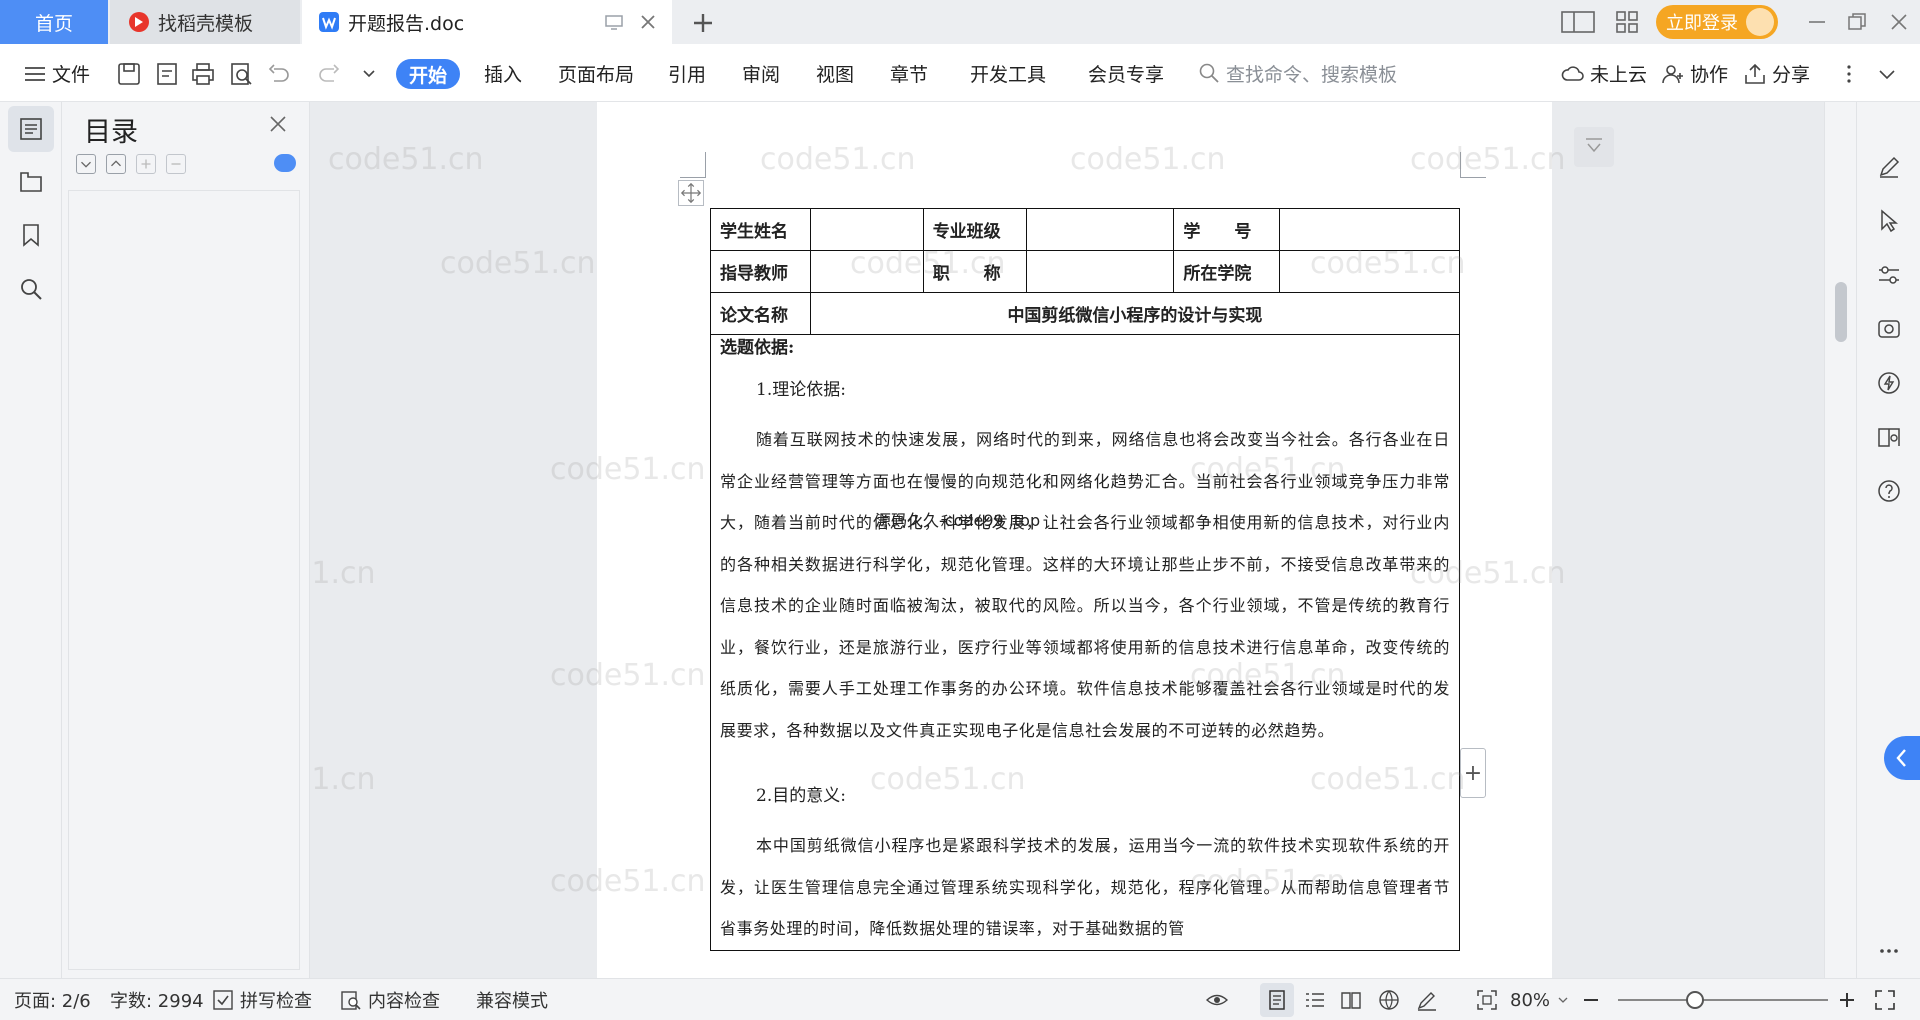 This screenshot has width=1920, height=1020. Describe the element at coordinates (31, 129) in the screenshot. I see `toc-icon` at that location.